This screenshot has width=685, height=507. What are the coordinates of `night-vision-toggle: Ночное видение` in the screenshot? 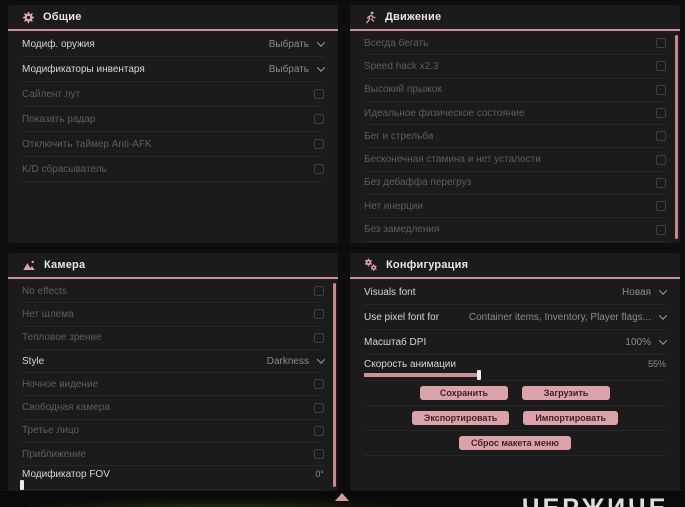 It's located at (173, 385).